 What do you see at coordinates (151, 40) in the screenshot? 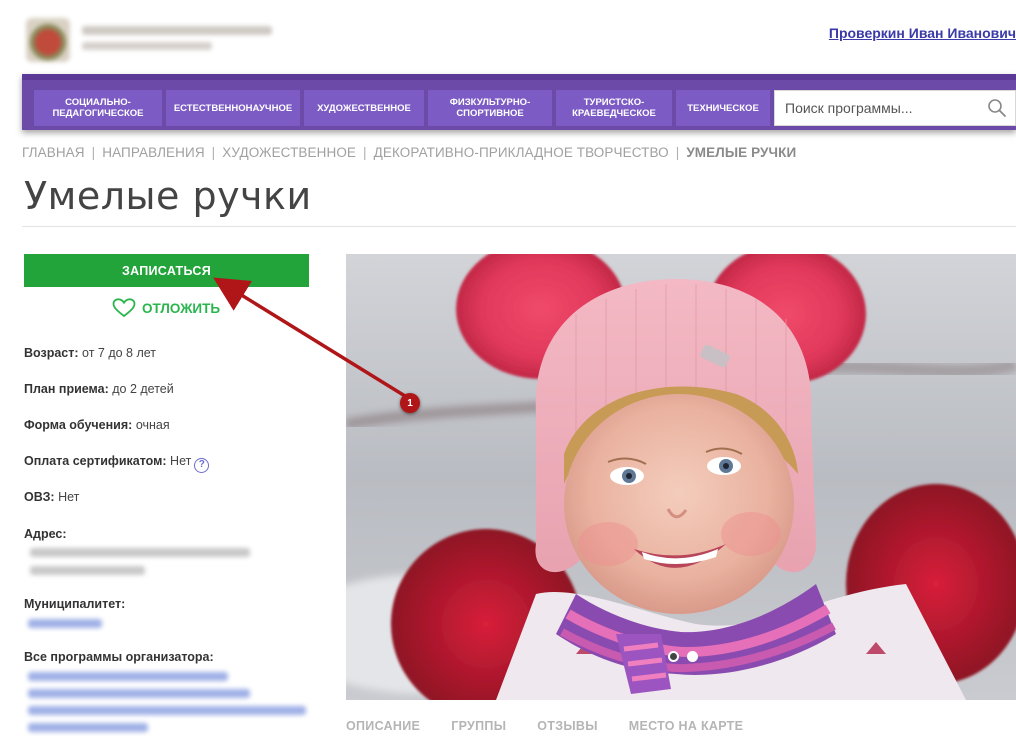
I see `site-logo` at bounding box center [151, 40].